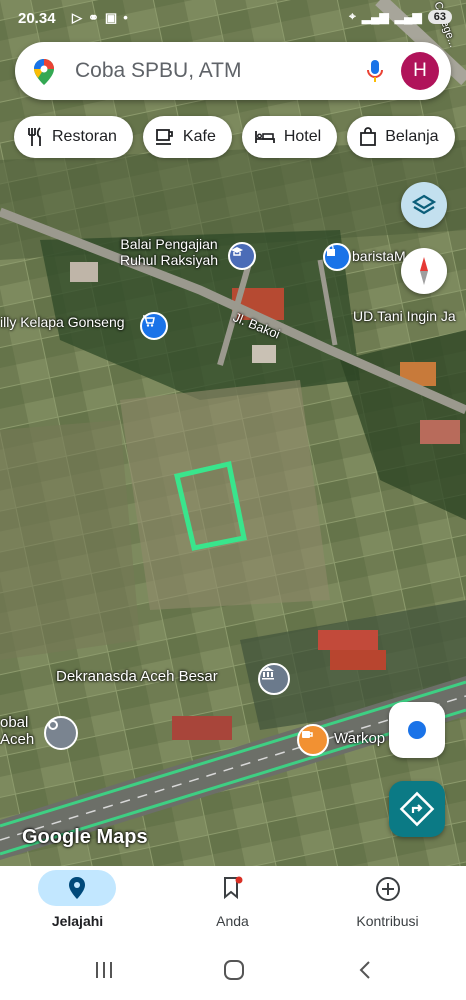  I want to click on layers-button, so click(424, 205).